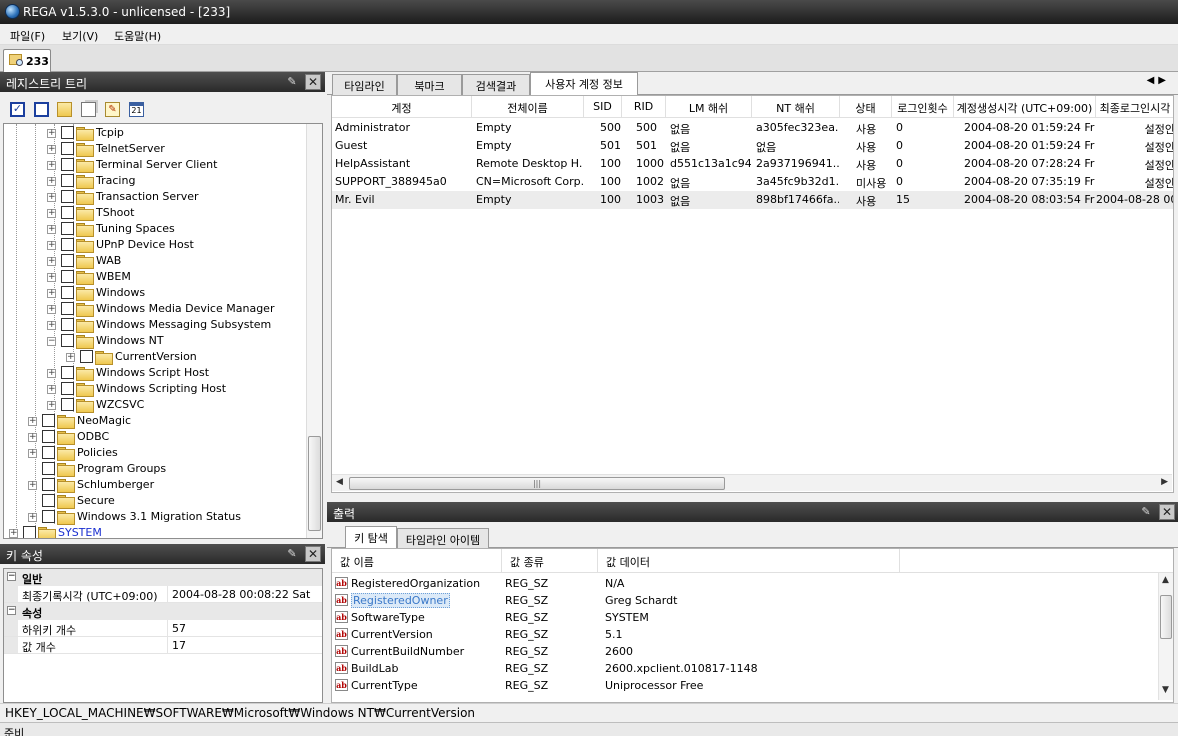 This screenshot has height=736, width=1178. Describe the element at coordinates (154, 261) in the screenshot. I see `tree-item: + WAB` at that location.